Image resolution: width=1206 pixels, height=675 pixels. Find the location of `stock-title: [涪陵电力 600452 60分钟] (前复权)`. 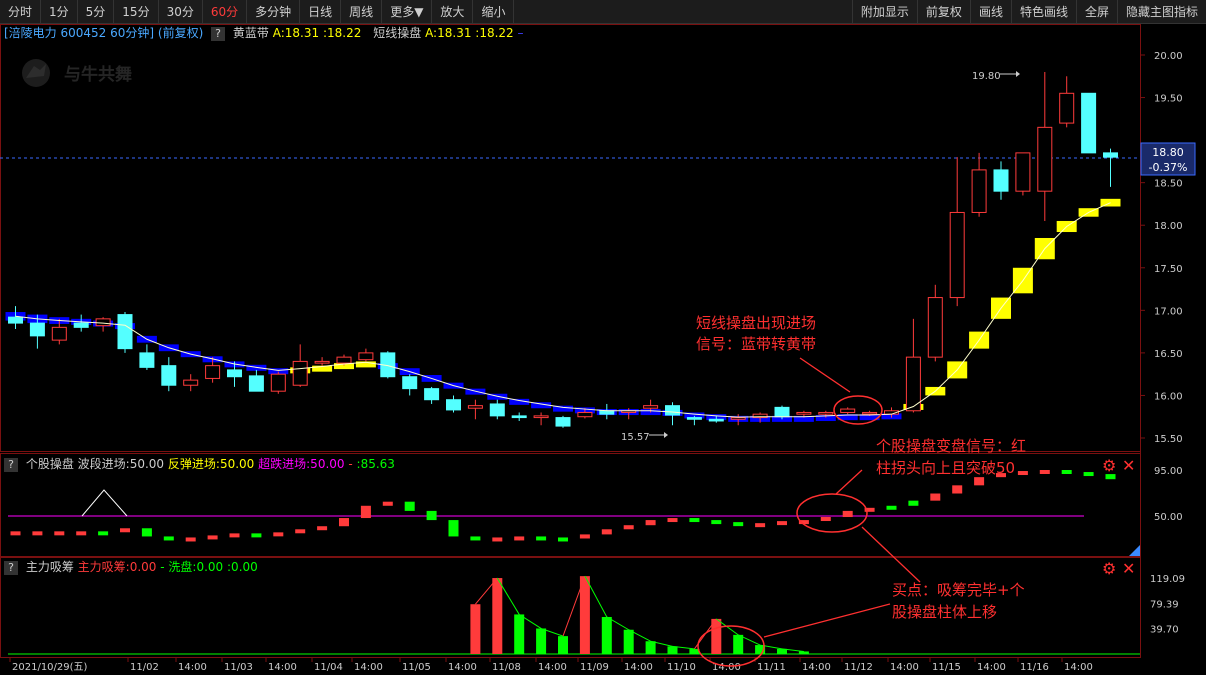

stock-title: [涪陵电力 600452 60分钟] (前复权) is located at coordinates (103, 33).